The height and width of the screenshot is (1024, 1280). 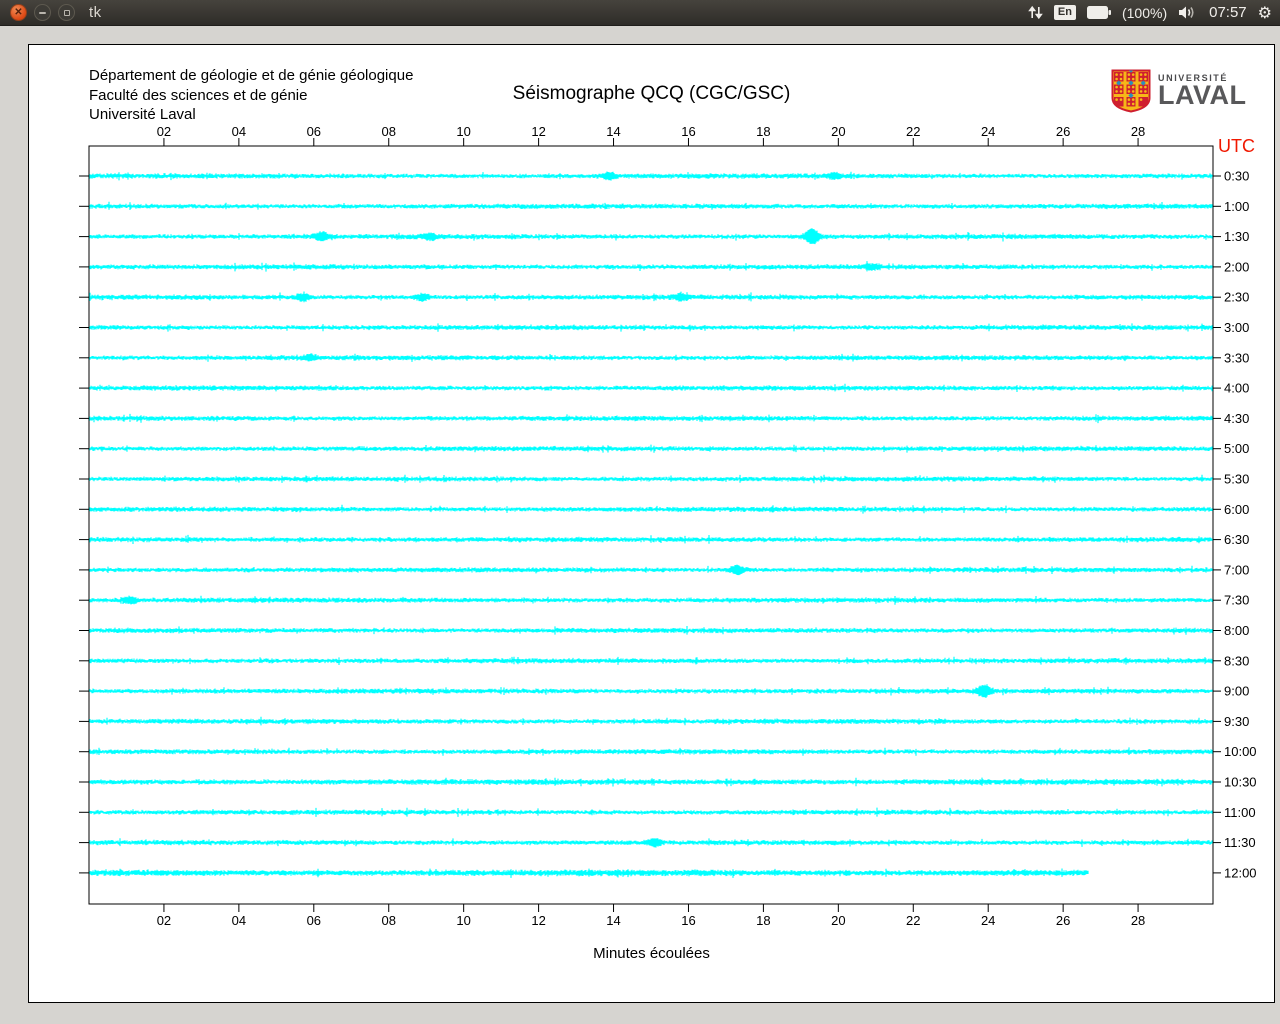 I want to click on x-tick-label-bottom: 08, so click(x=388, y=920).